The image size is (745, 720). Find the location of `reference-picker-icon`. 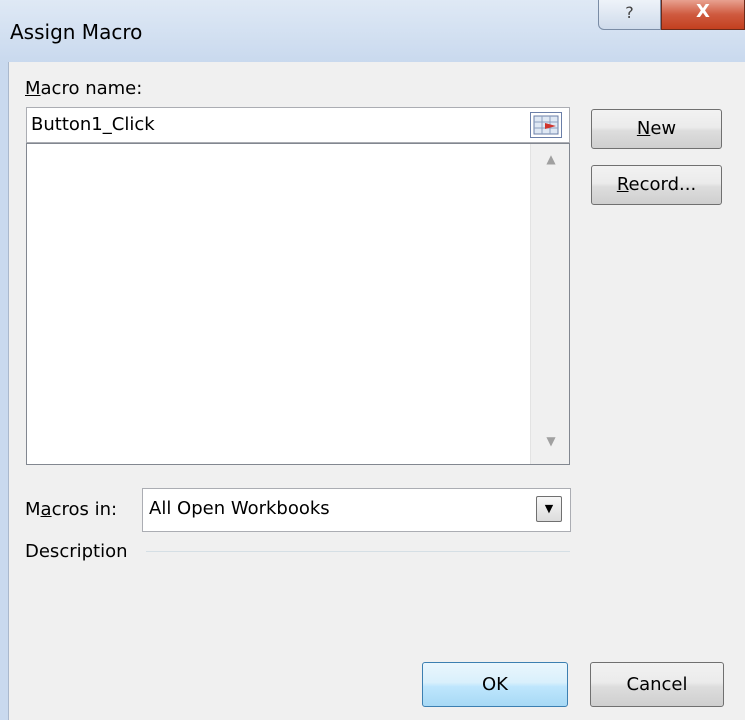

reference-picker-icon is located at coordinates (546, 125).